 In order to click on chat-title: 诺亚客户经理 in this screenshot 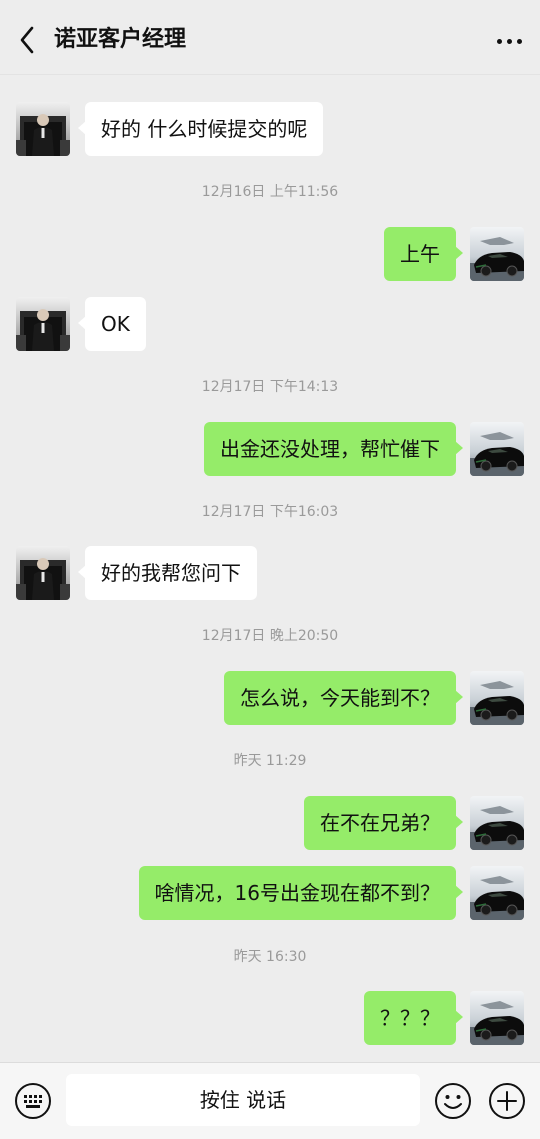, I will do `click(120, 39)`.